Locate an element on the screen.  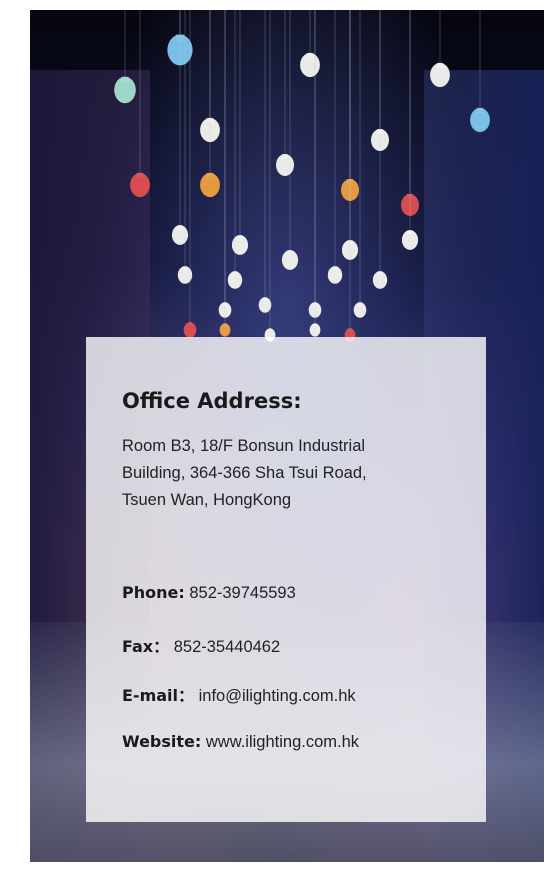
phone-value: 852-39745593 is located at coordinates (242, 593).